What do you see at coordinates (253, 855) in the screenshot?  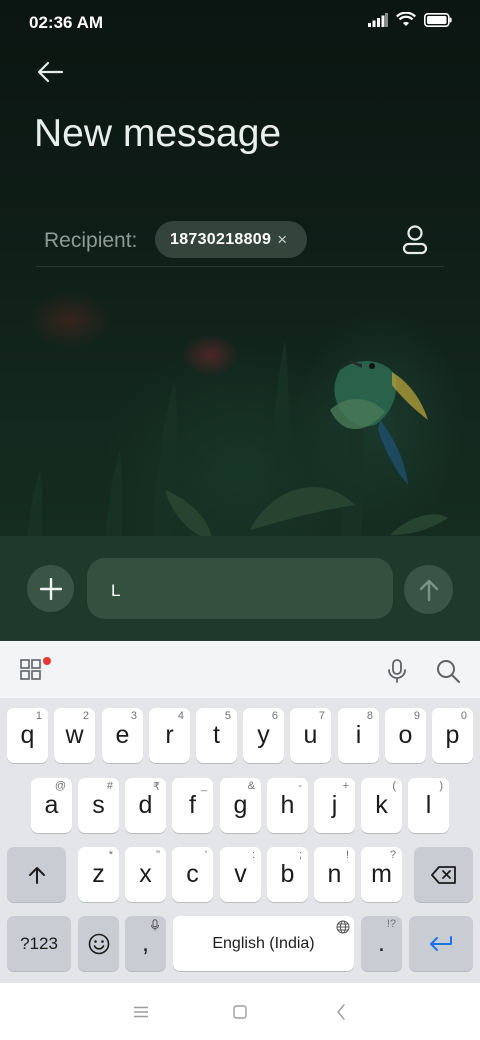 I see `key-hint: :` at bounding box center [253, 855].